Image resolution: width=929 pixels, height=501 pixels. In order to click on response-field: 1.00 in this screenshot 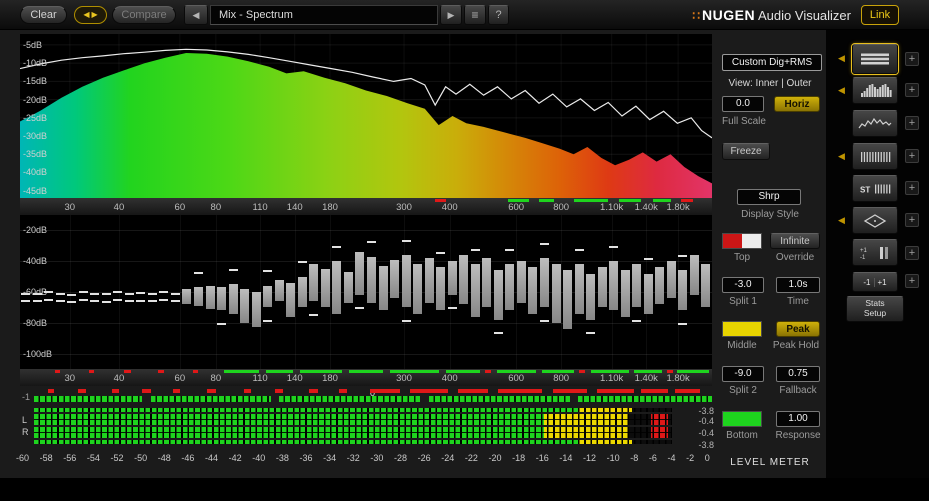, I will do `click(798, 419)`.